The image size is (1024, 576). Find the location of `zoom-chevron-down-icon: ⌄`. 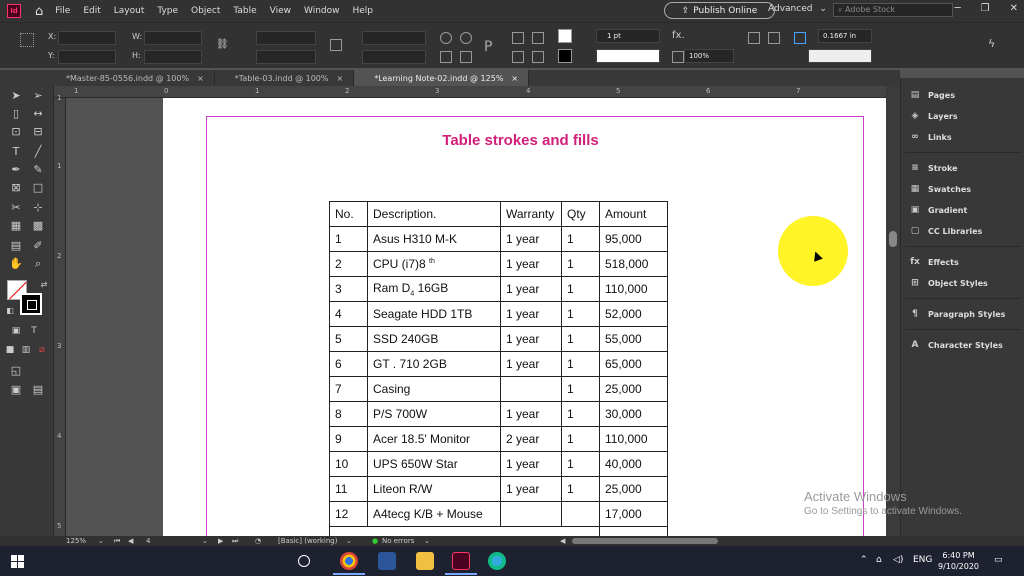

zoom-chevron-down-icon: ⌄ is located at coordinates (101, 541).